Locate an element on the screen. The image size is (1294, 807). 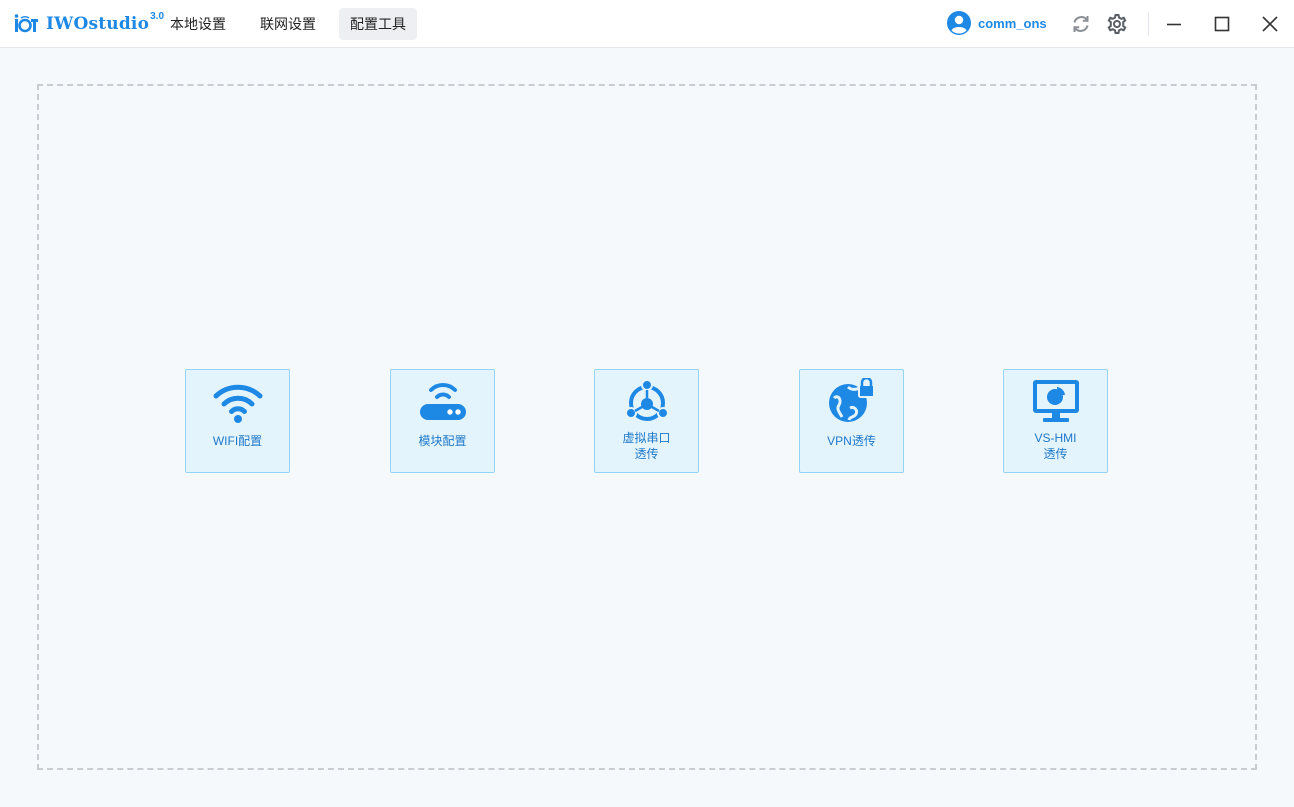
app-logo: IWOstudio 3.0 is located at coordinates (89, 23).